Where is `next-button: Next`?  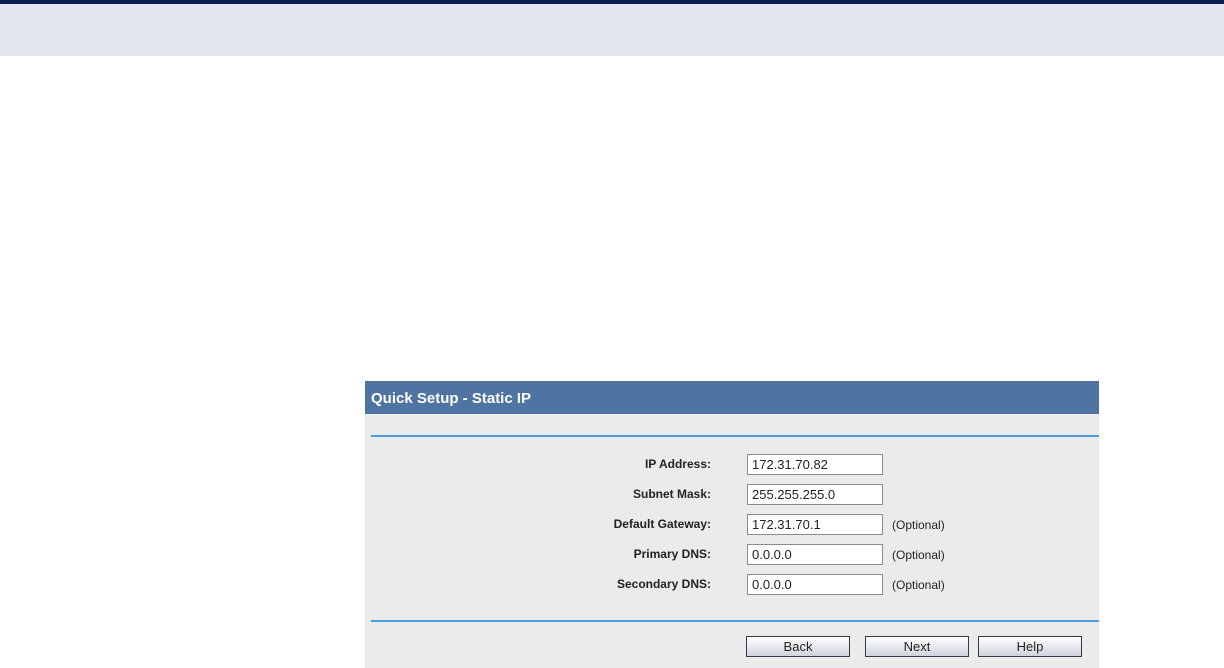
next-button: Next is located at coordinates (917, 646).